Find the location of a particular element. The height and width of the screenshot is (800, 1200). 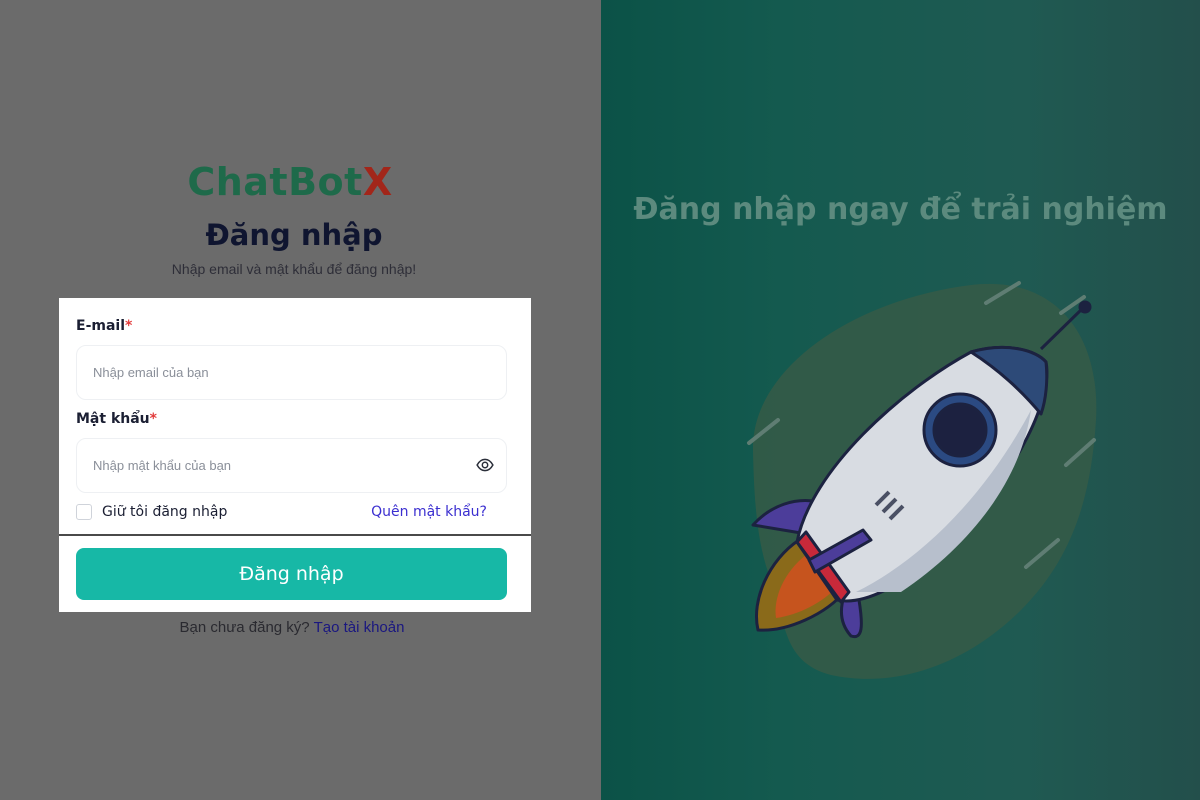

email-field-box is located at coordinates (291, 372).